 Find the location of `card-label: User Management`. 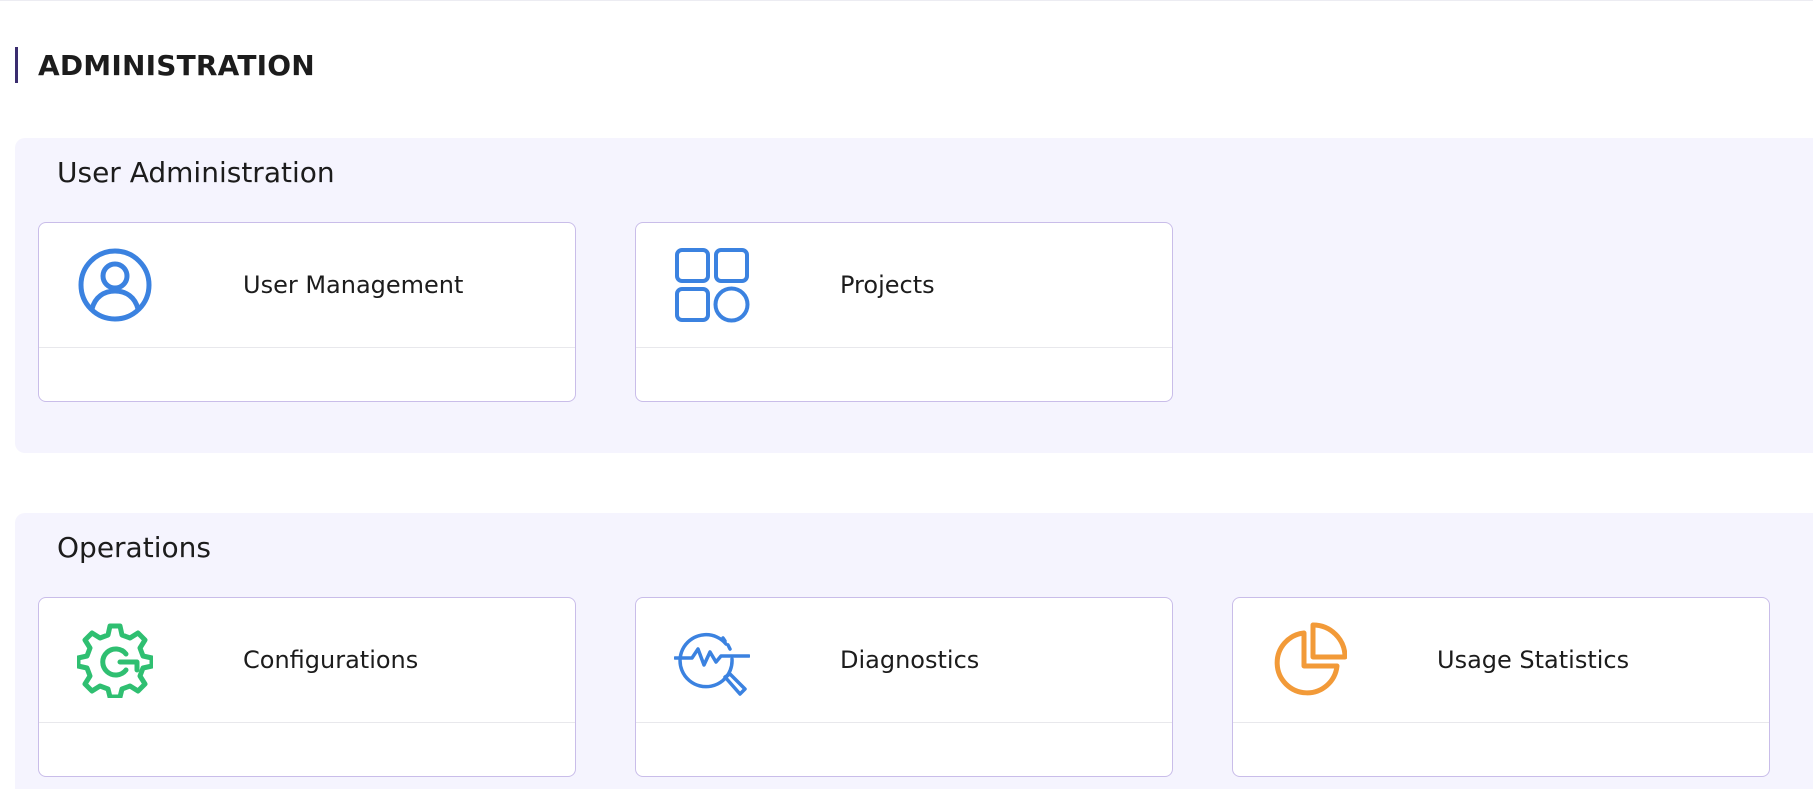

card-label: User Management is located at coordinates (353, 285).